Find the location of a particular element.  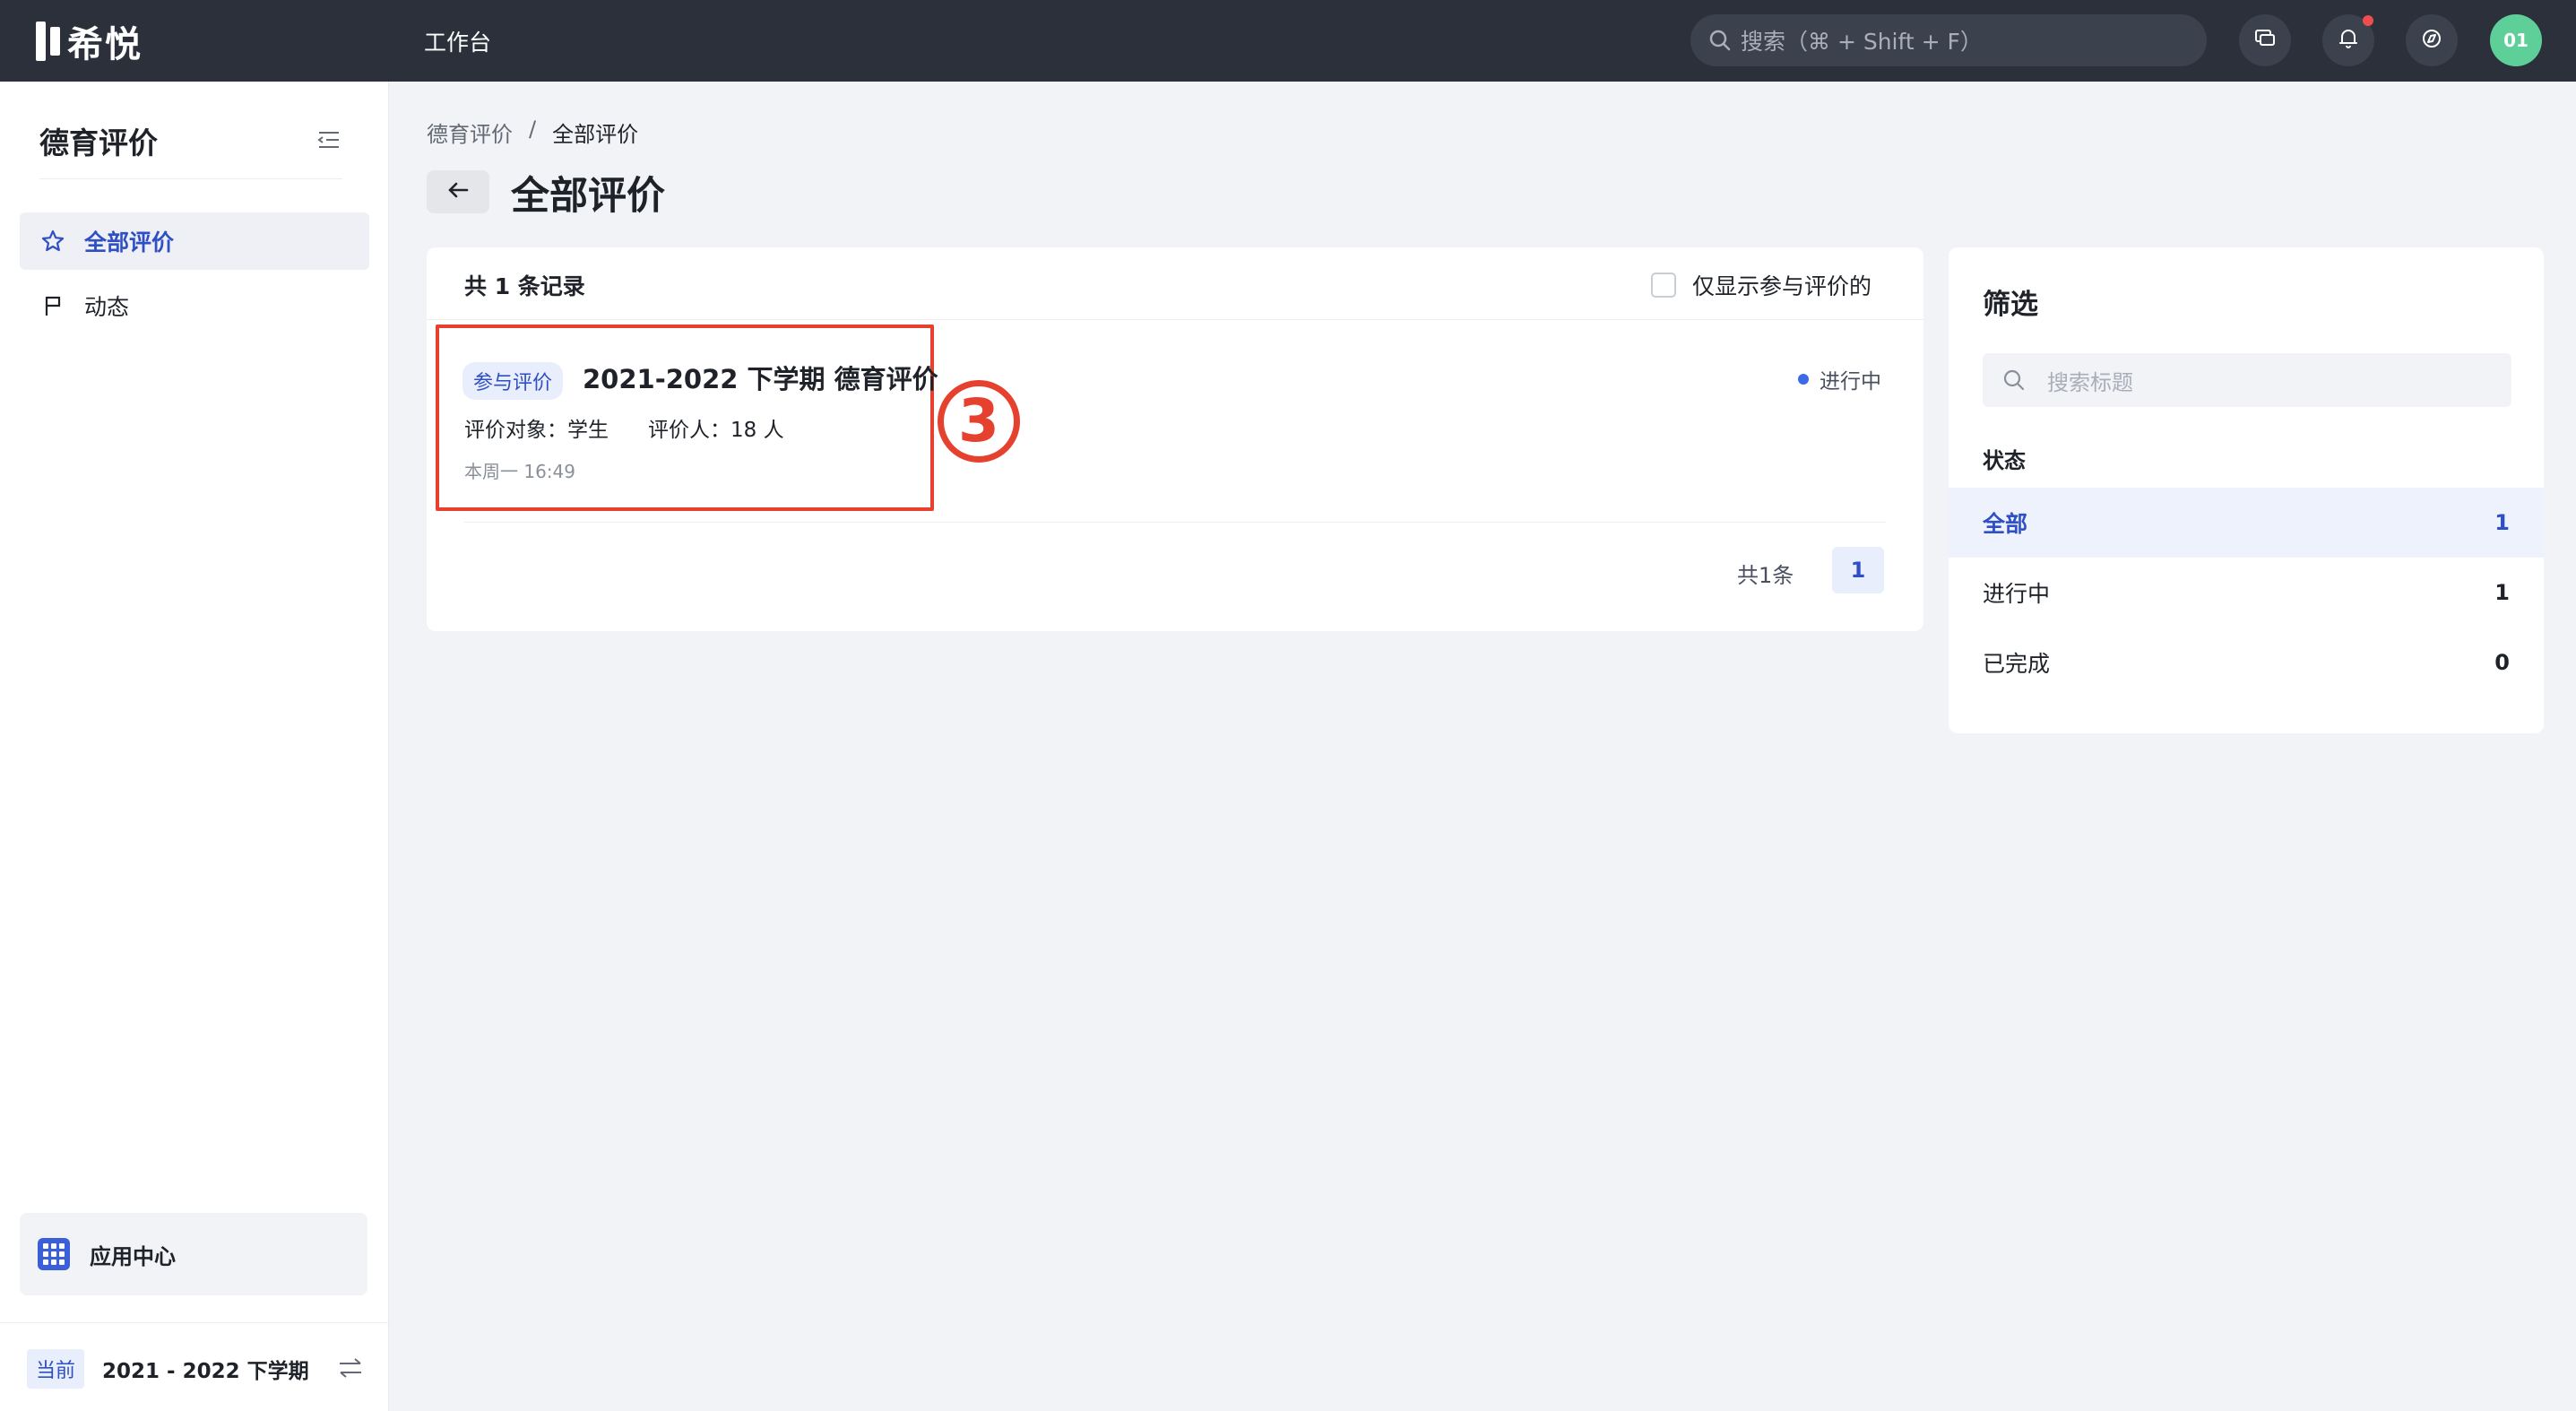

breadcrumb-item-current: 全部评价 is located at coordinates (595, 134).